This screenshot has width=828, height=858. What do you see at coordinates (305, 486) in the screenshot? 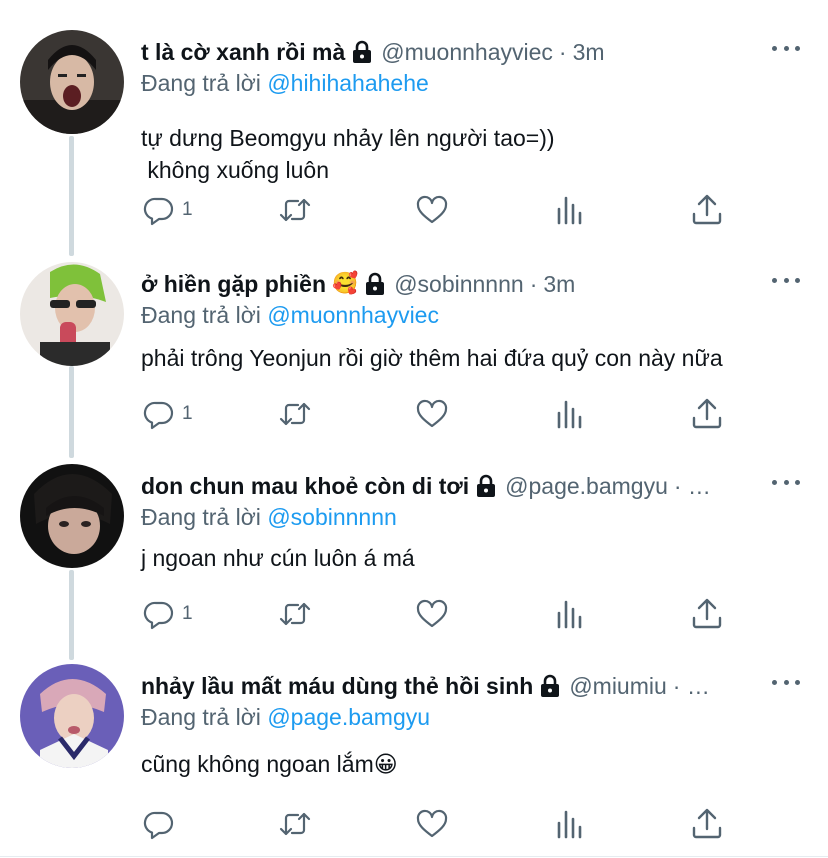
I see `display-name: don chun mau khoẻ còn di tơi` at bounding box center [305, 486].